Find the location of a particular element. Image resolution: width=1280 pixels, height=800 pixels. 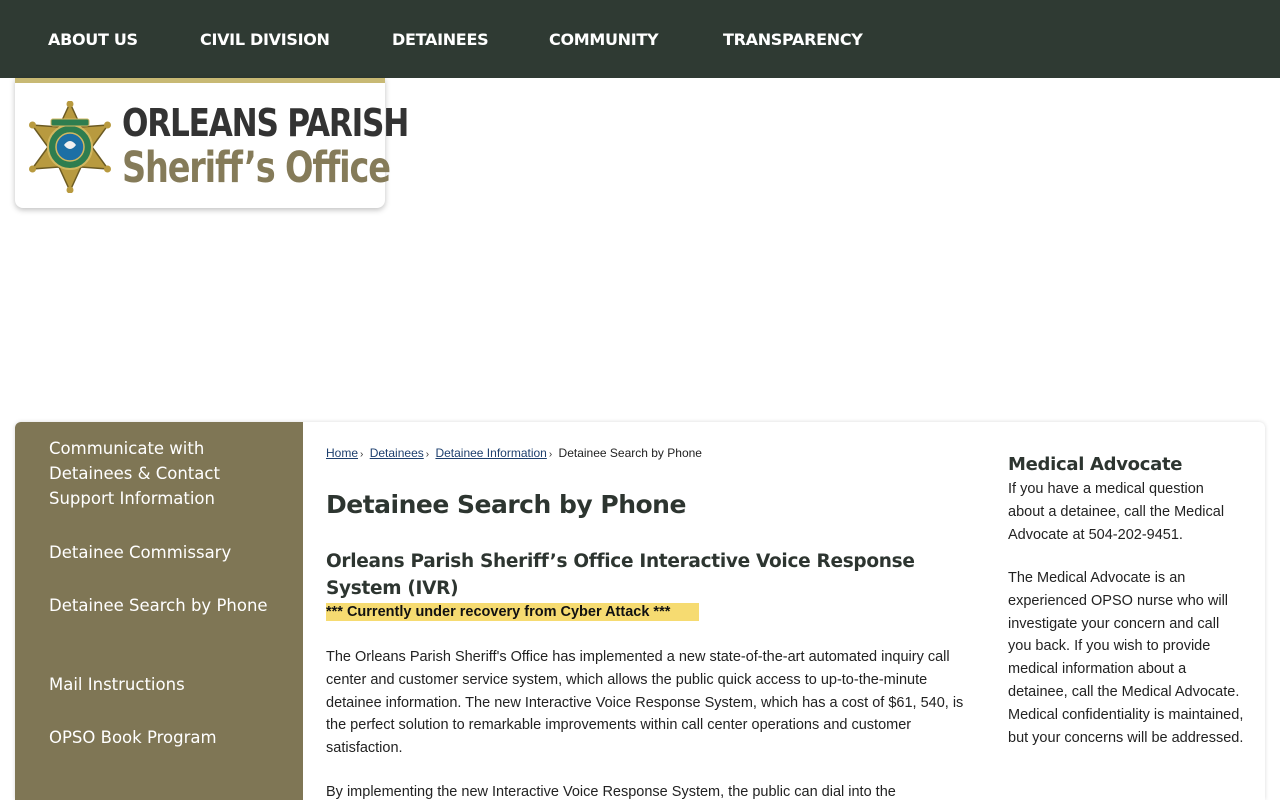

breadcrumb-detainees-link: Detainees is located at coordinates (397, 453).